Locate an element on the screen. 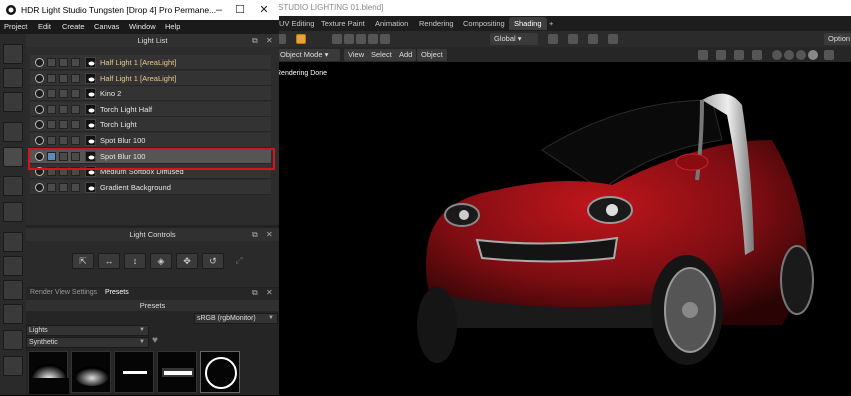  tab-uv-editing: UV Editing is located at coordinates (296, 23).